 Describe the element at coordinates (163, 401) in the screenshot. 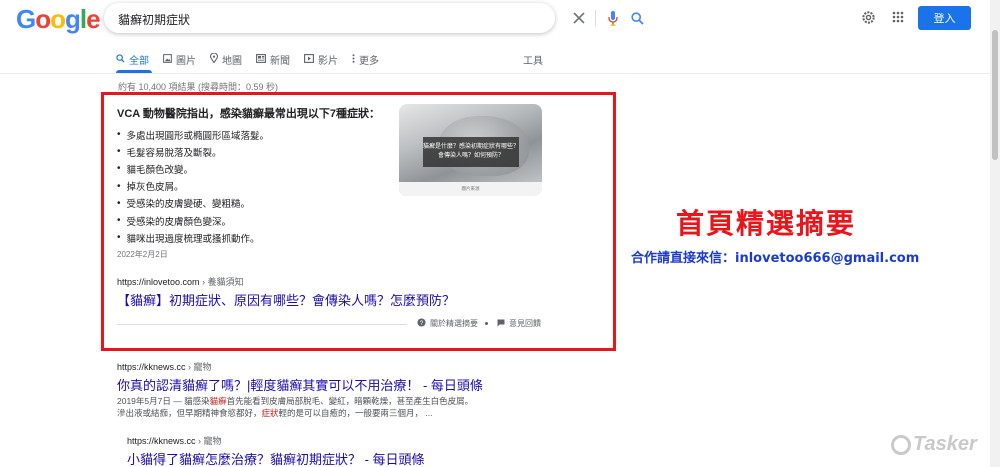

I see `description-text: 2019年5月7日 — 貓感染` at that location.